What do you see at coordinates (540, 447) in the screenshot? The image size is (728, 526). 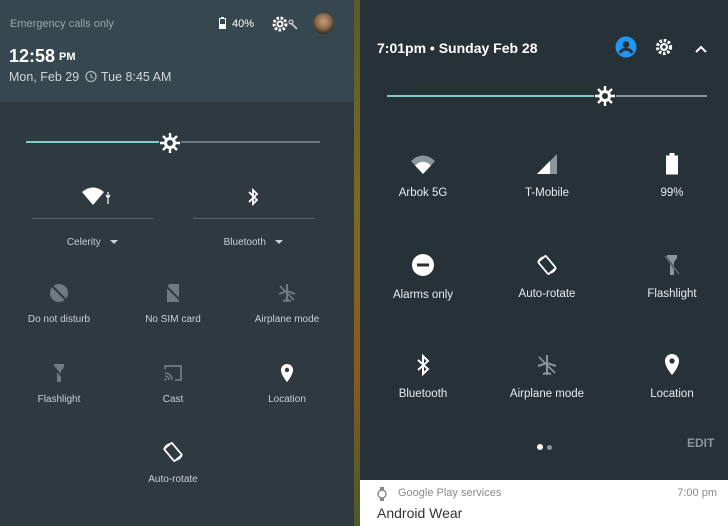 I see `page-dot-active` at bounding box center [540, 447].